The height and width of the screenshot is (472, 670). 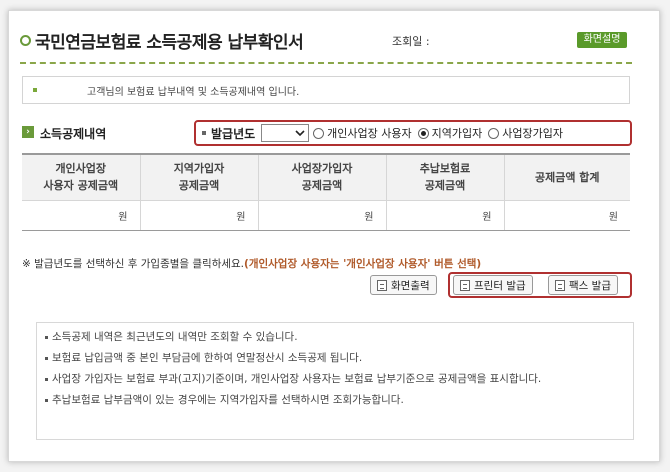 What do you see at coordinates (73, 134) in the screenshot?
I see `section-title: 소득공제내역` at bounding box center [73, 134].